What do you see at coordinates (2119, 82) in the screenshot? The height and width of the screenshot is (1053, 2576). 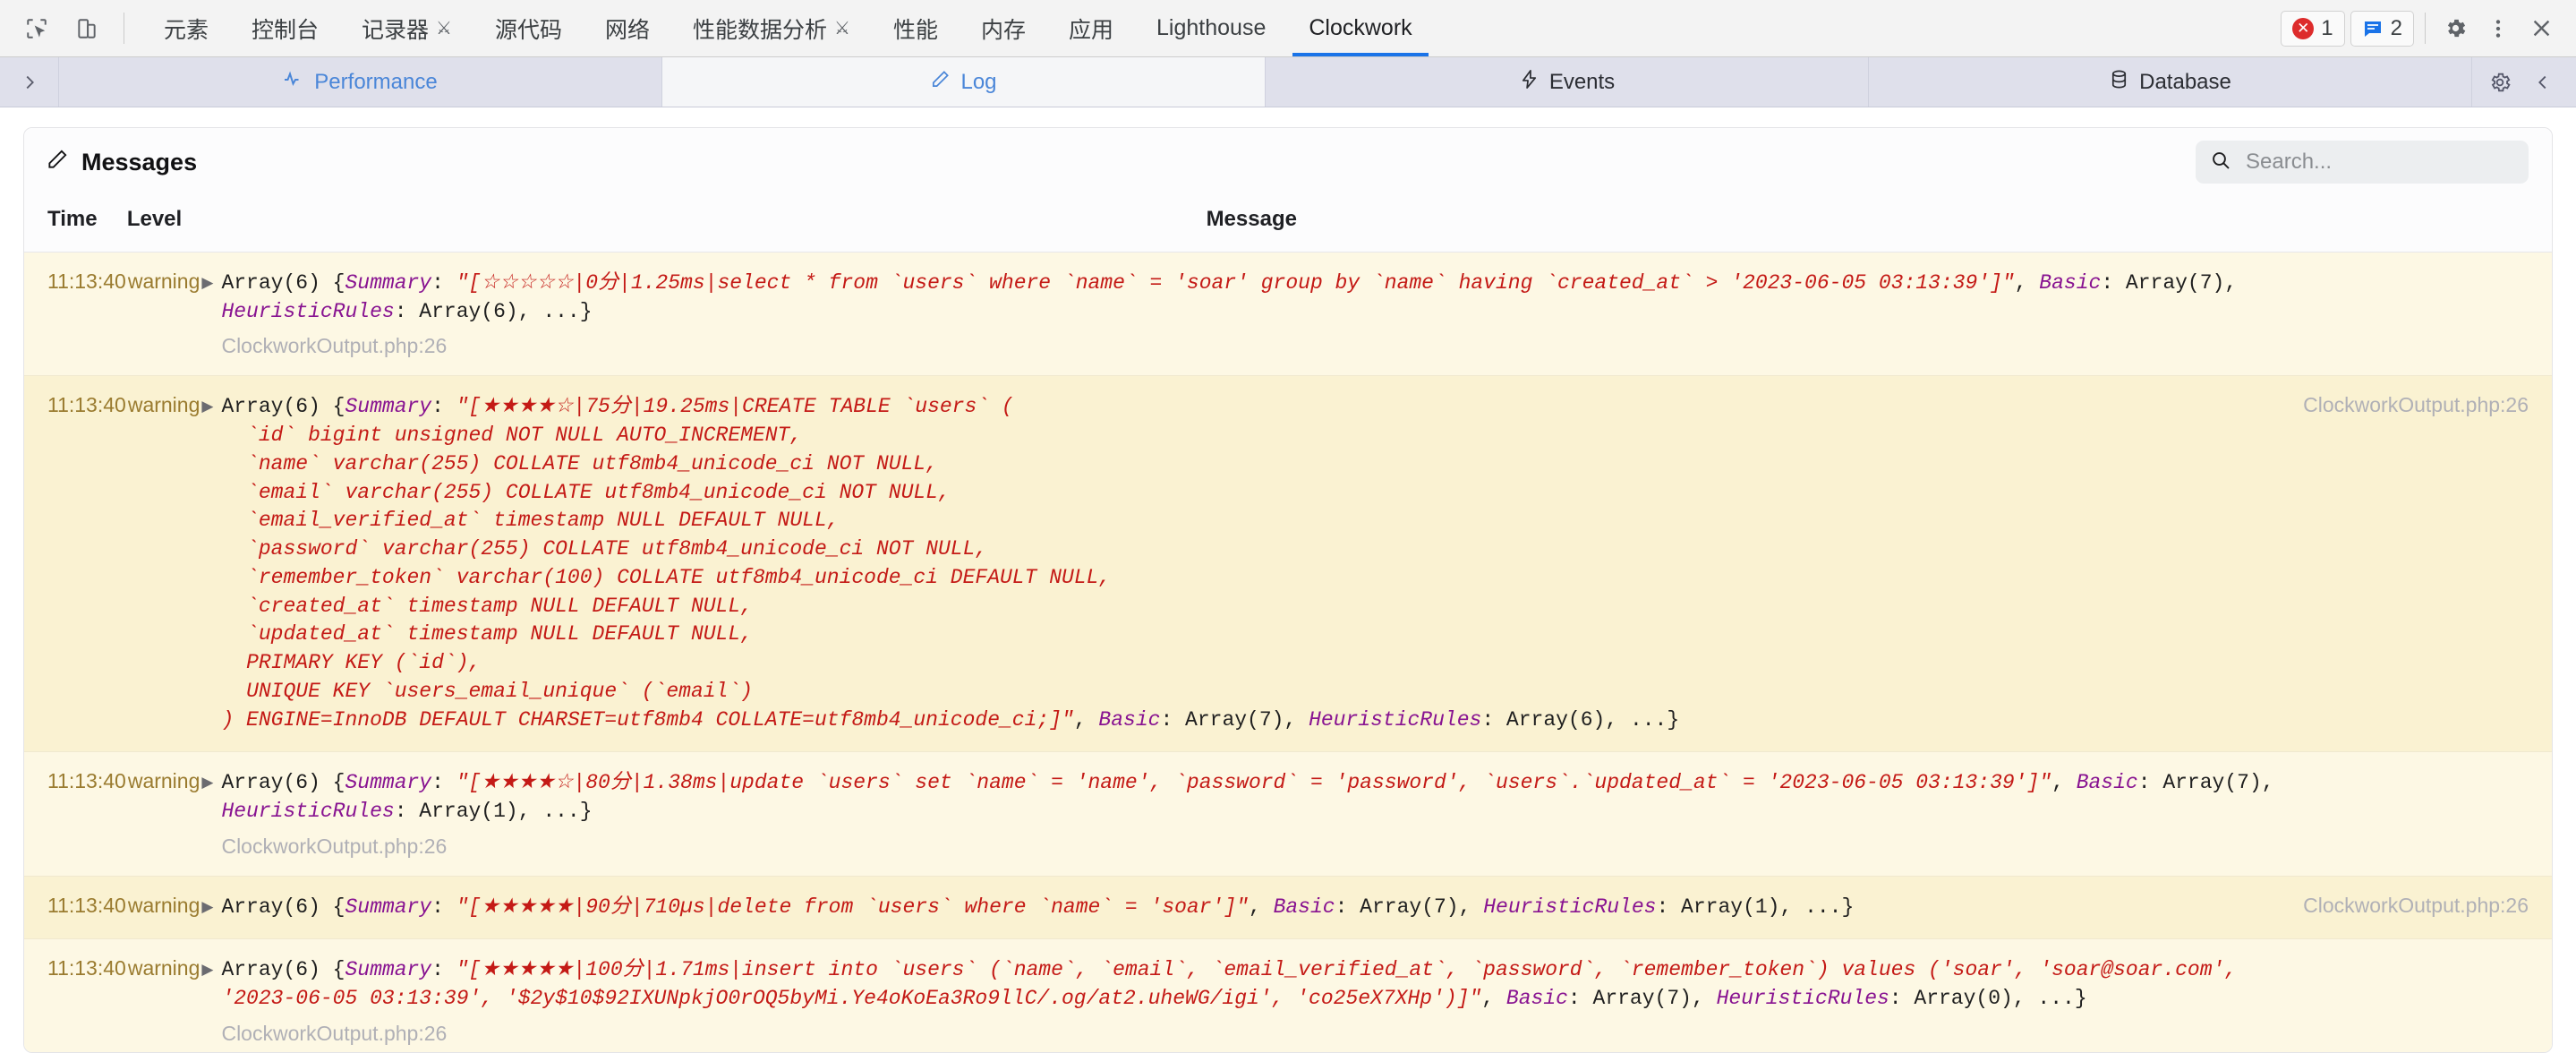 I see `database-icon` at bounding box center [2119, 82].